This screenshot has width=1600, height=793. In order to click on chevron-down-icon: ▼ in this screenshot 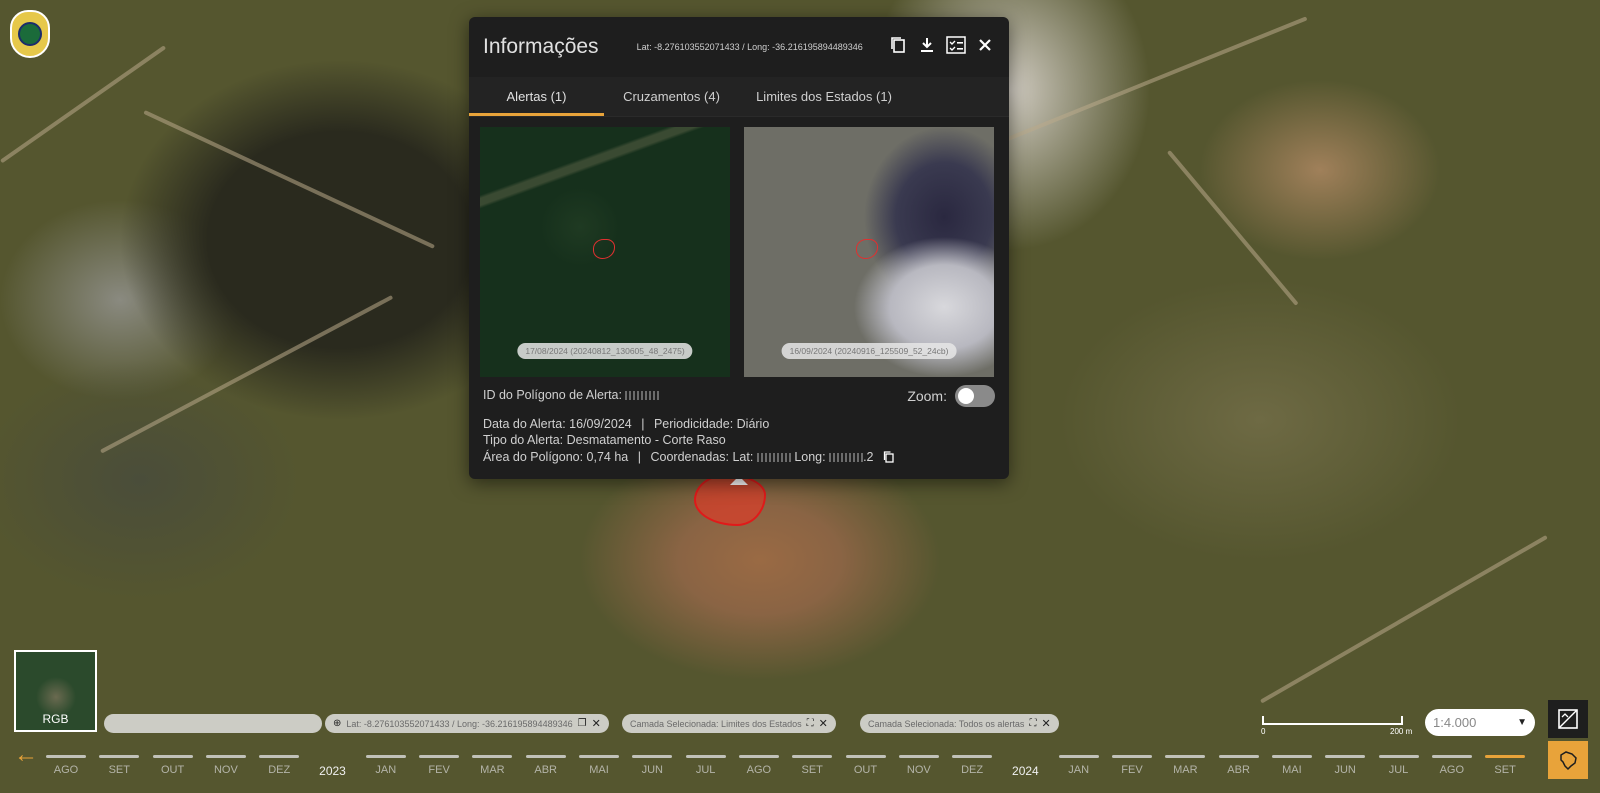, I will do `click(1522, 722)`.